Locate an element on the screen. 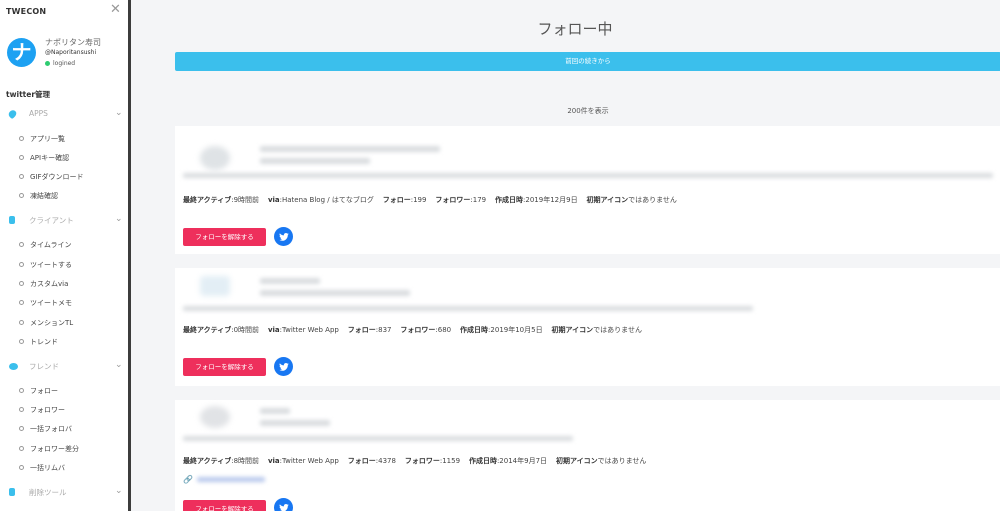 The height and width of the screenshot is (511, 1000). profile-link: 🔗 is located at coordinates (224, 479).